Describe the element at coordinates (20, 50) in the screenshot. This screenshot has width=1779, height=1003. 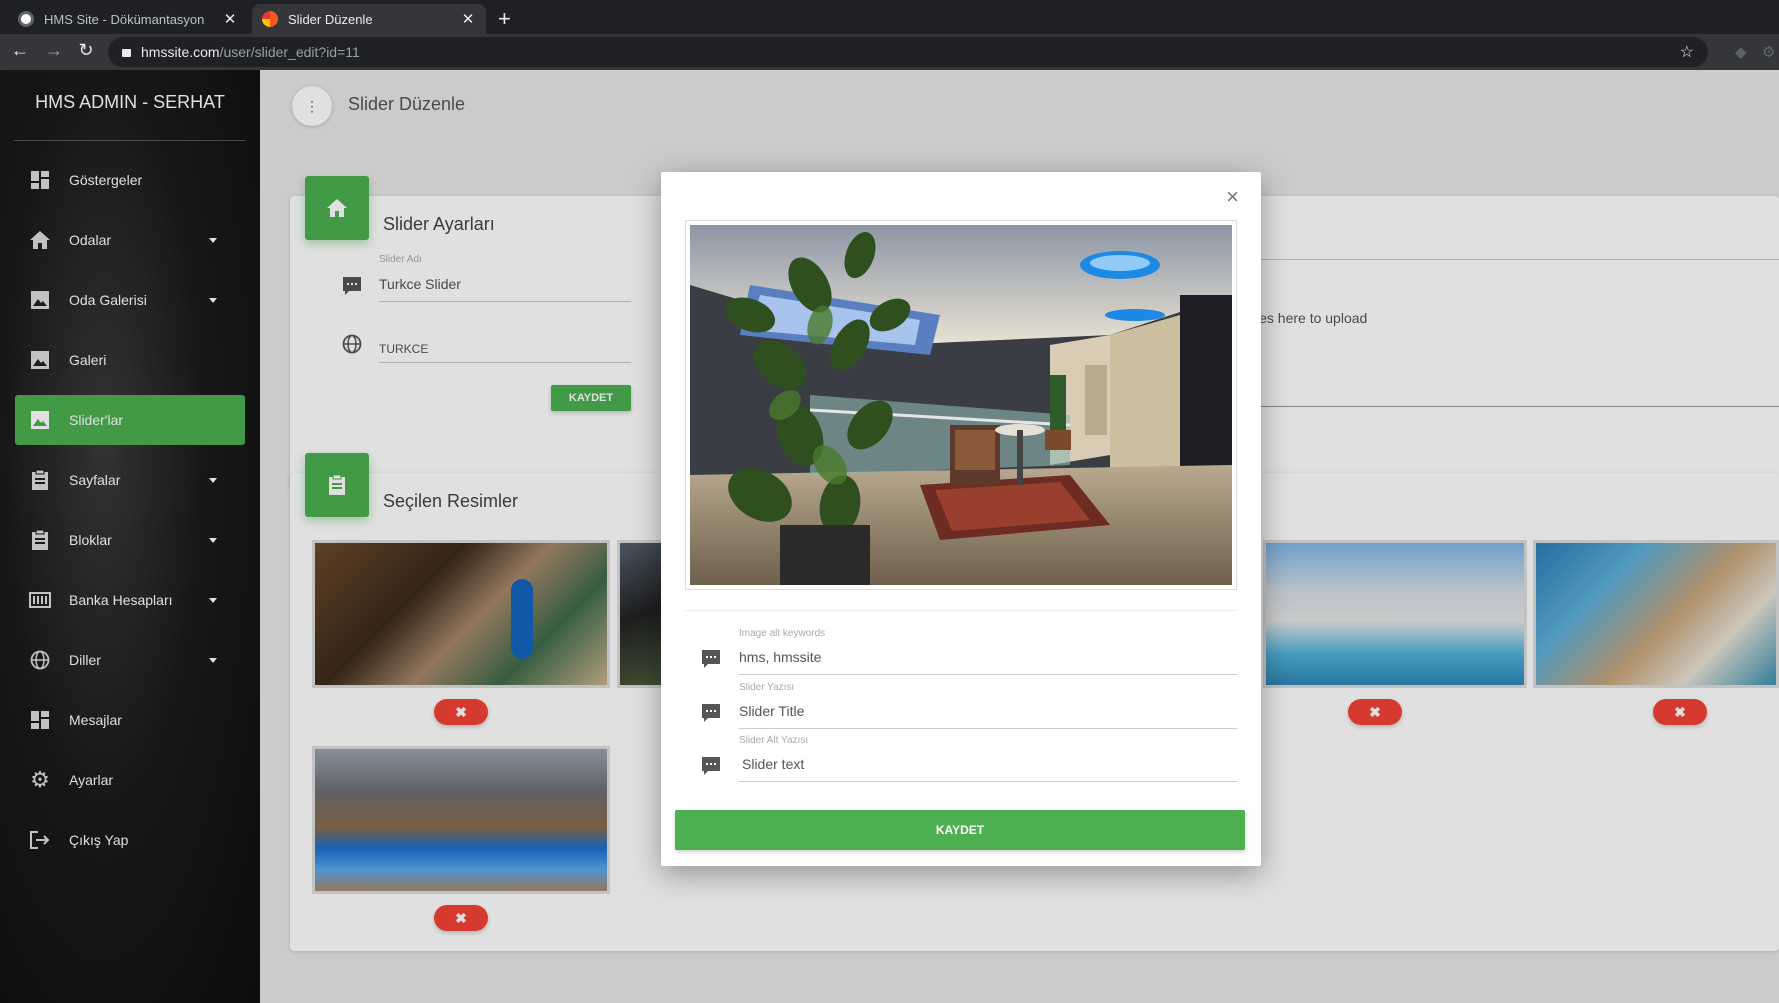
I see `back-icon: ←` at that location.